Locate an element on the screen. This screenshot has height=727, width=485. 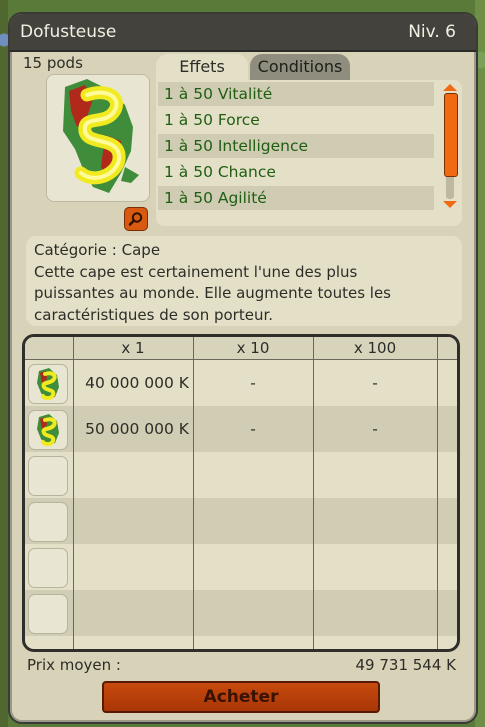
title-bar: Dofusteuse Niv. 6 is located at coordinates (243, 33).